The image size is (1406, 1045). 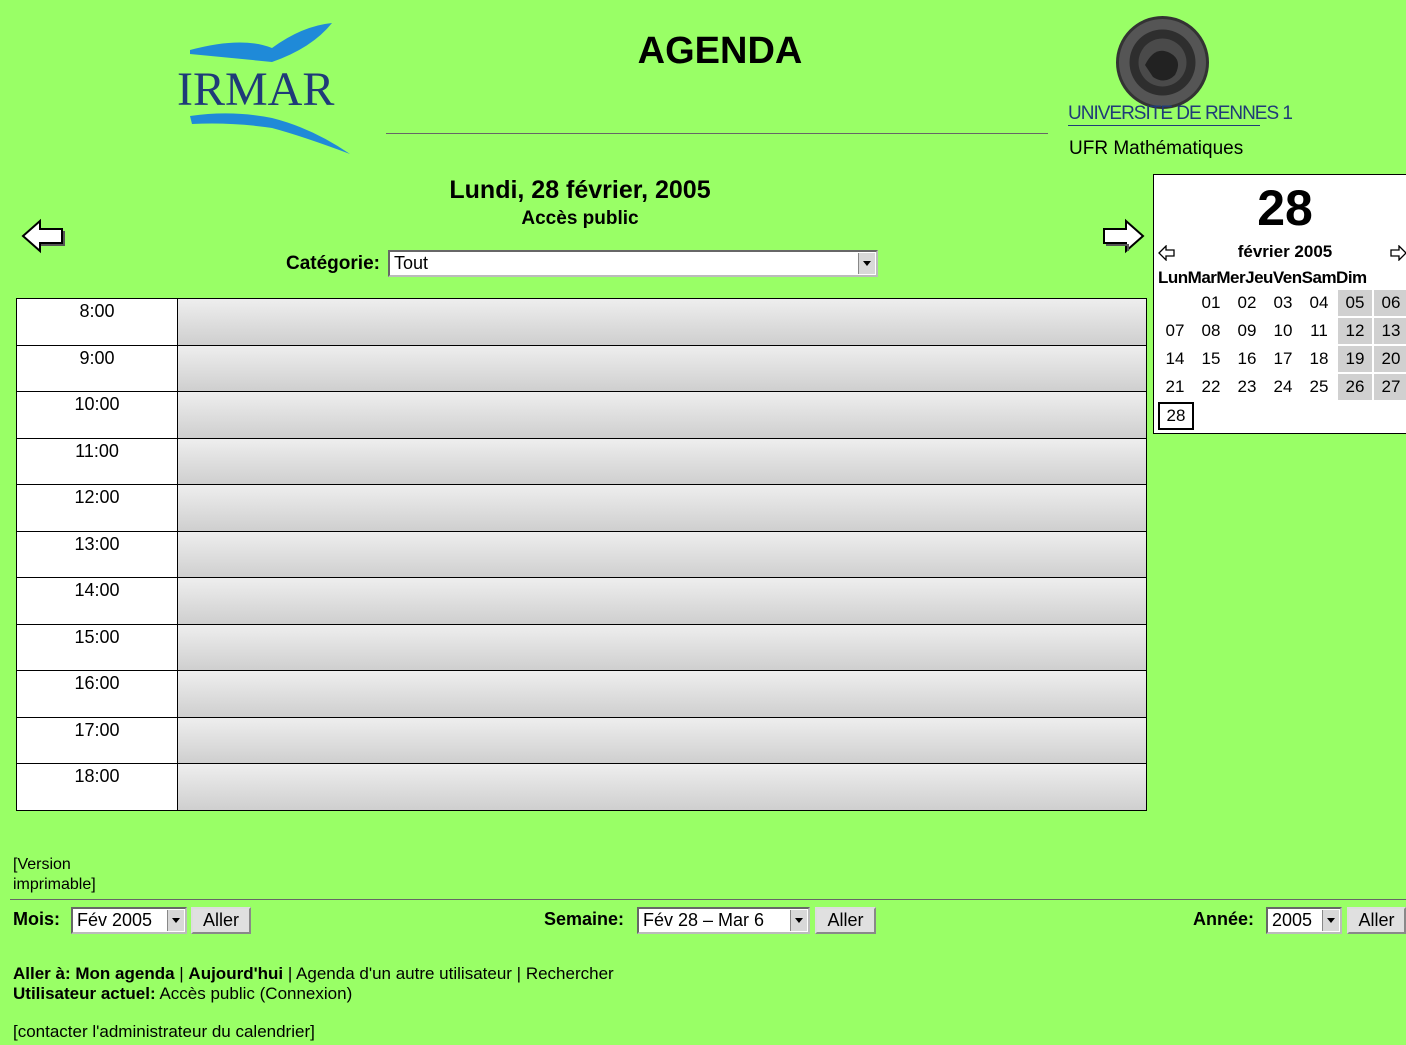 I want to click on month-select-value: Fév 2005, so click(x=115, y=920).